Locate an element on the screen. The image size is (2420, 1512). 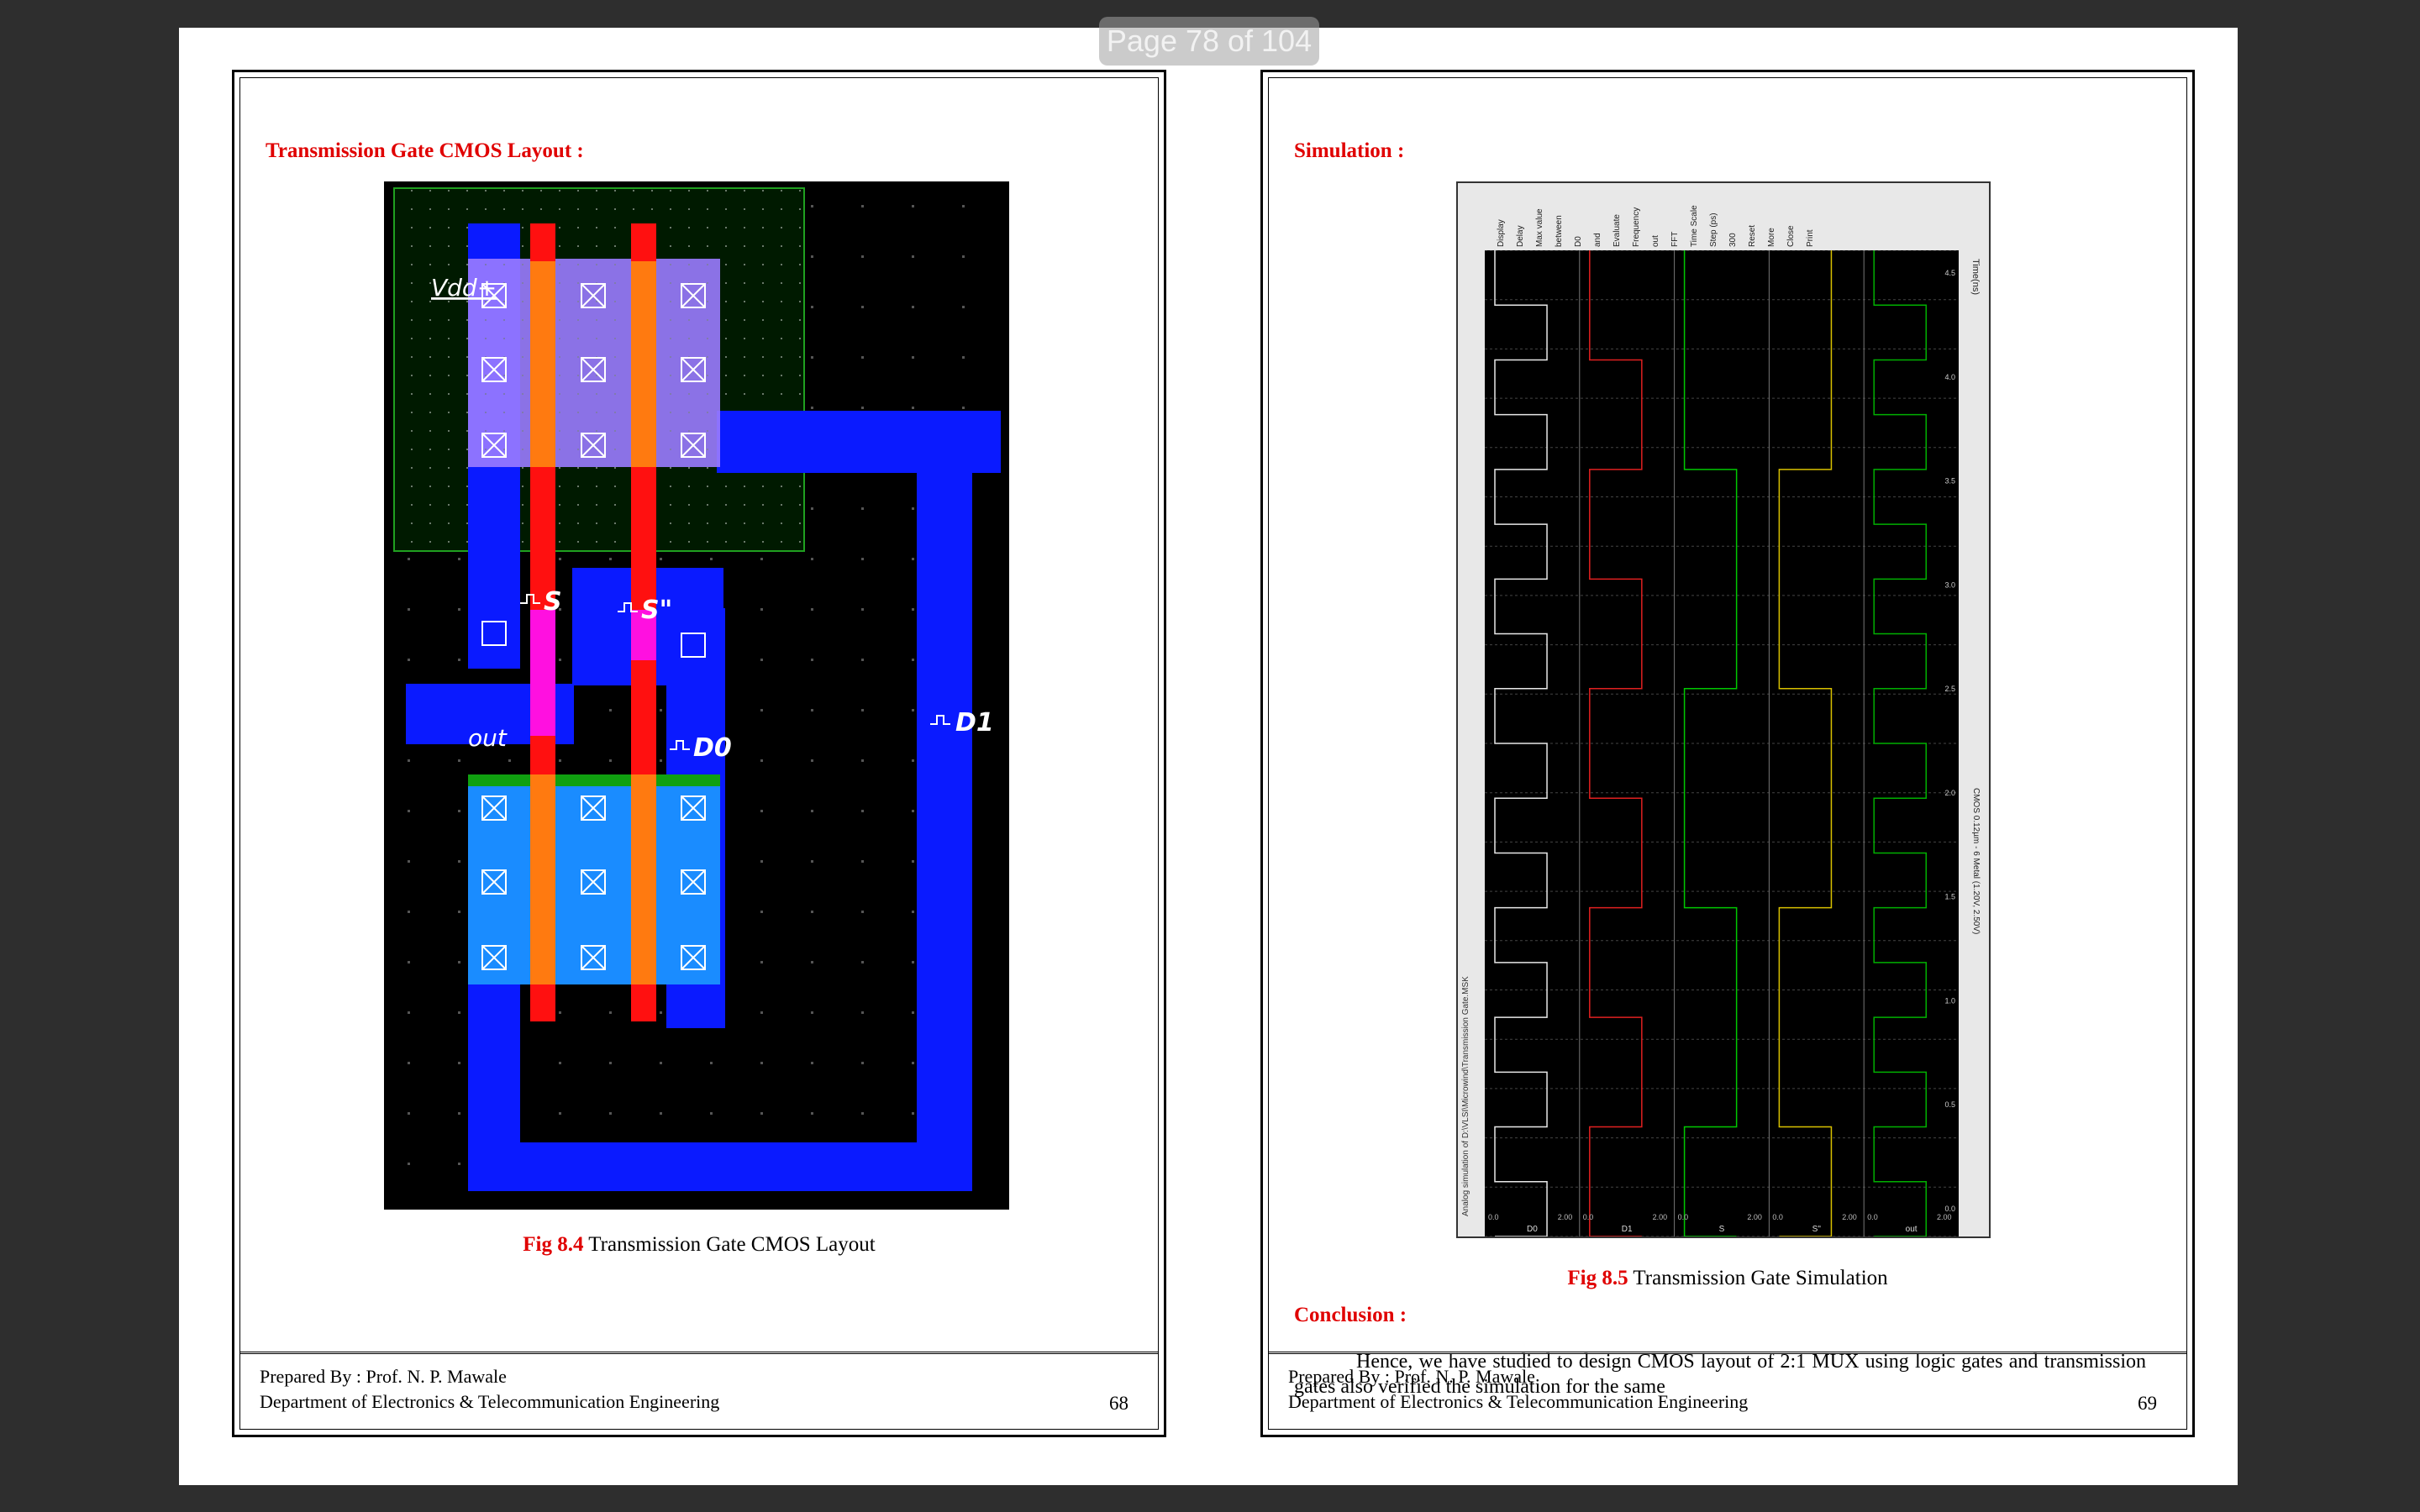
sim-signal-label: out is located at coordinates (1912, 1229).